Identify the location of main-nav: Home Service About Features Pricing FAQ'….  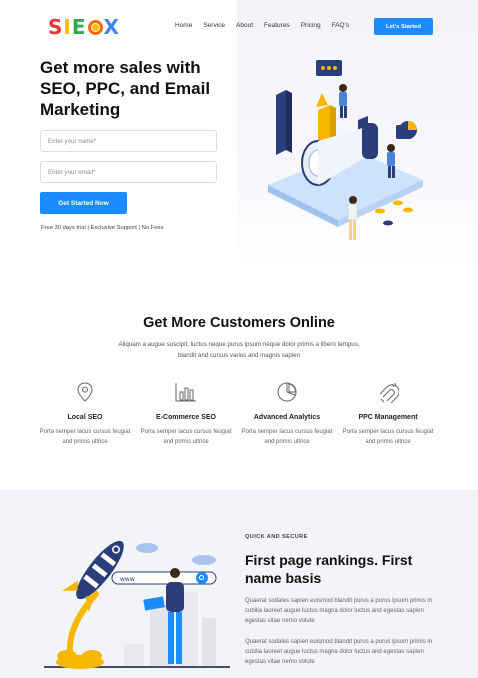
(267, 25).